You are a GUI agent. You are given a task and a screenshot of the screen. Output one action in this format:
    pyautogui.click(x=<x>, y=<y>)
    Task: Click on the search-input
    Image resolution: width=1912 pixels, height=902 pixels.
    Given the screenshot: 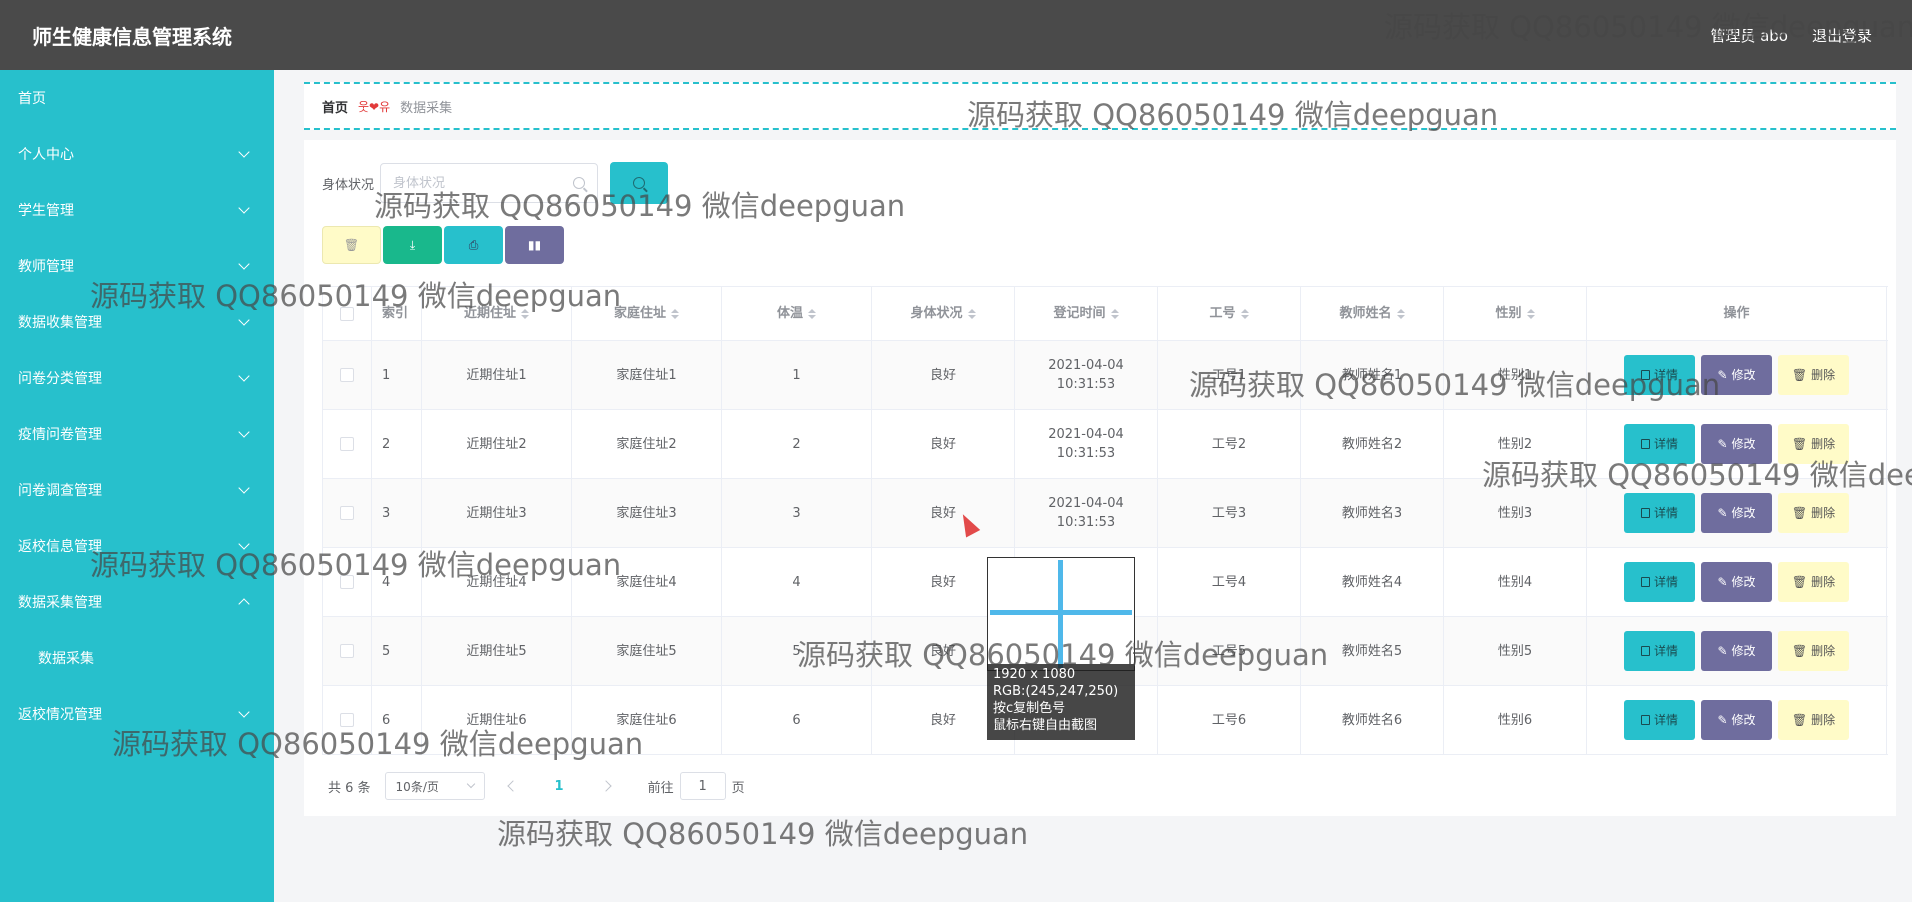 What is the action you would take?
    pyautogui.click(x=478, y=183)
    